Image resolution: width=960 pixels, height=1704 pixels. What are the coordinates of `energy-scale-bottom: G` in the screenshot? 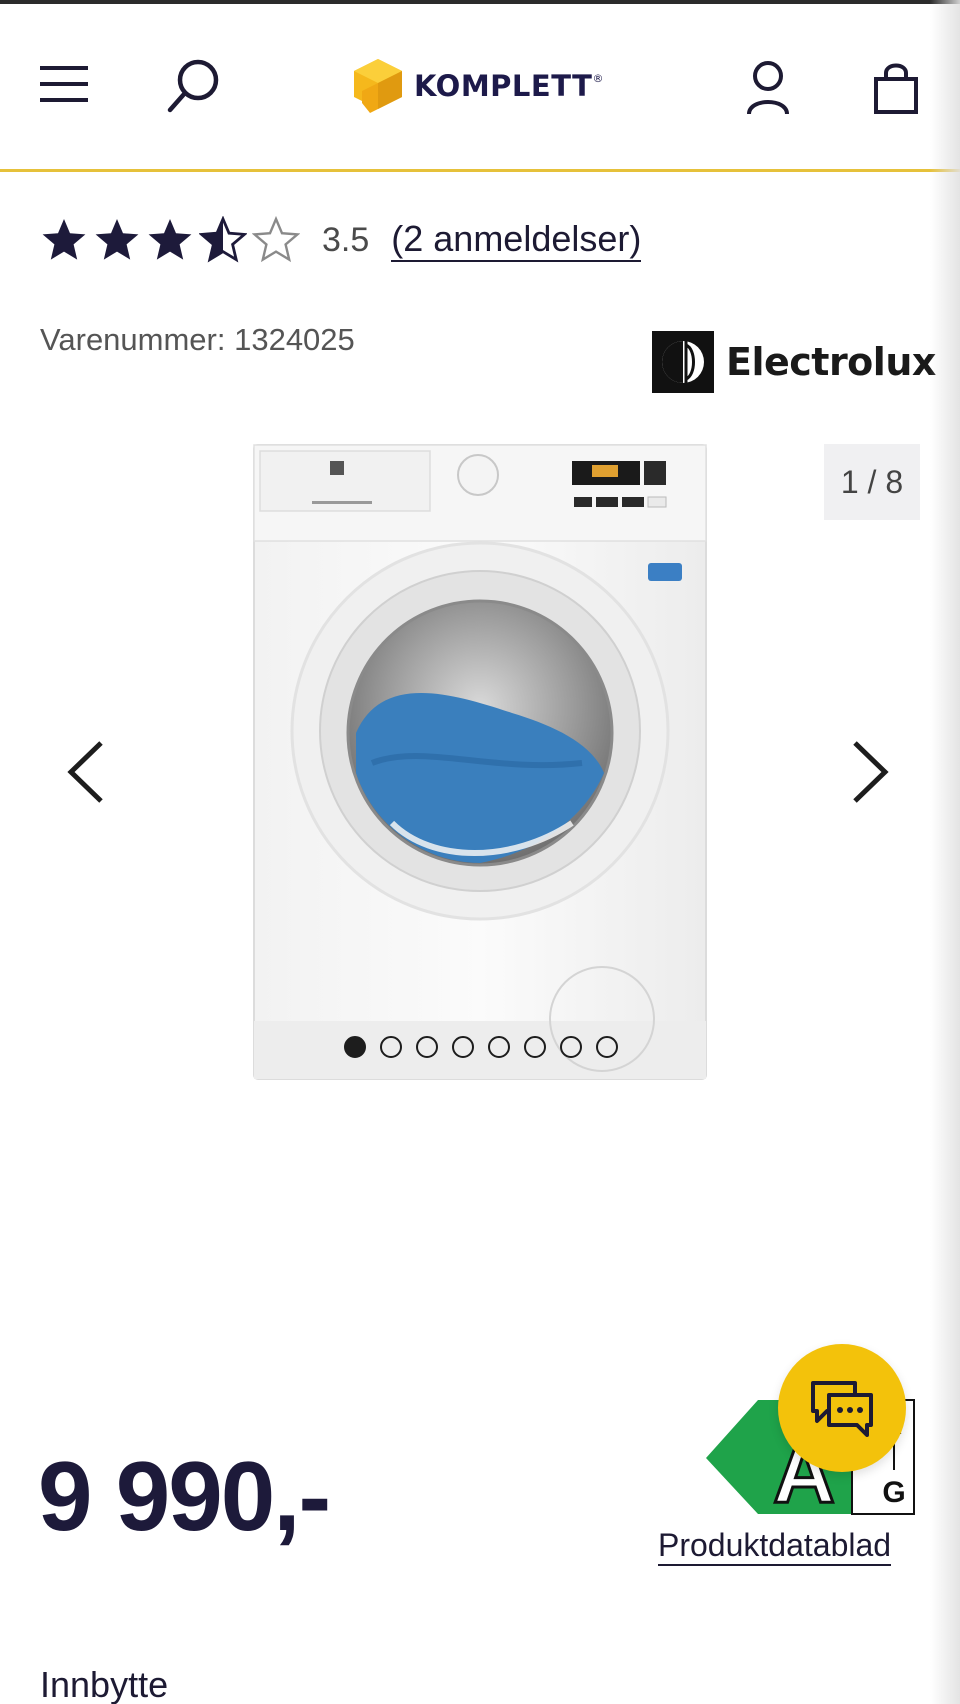 It's located at (893, 1492).